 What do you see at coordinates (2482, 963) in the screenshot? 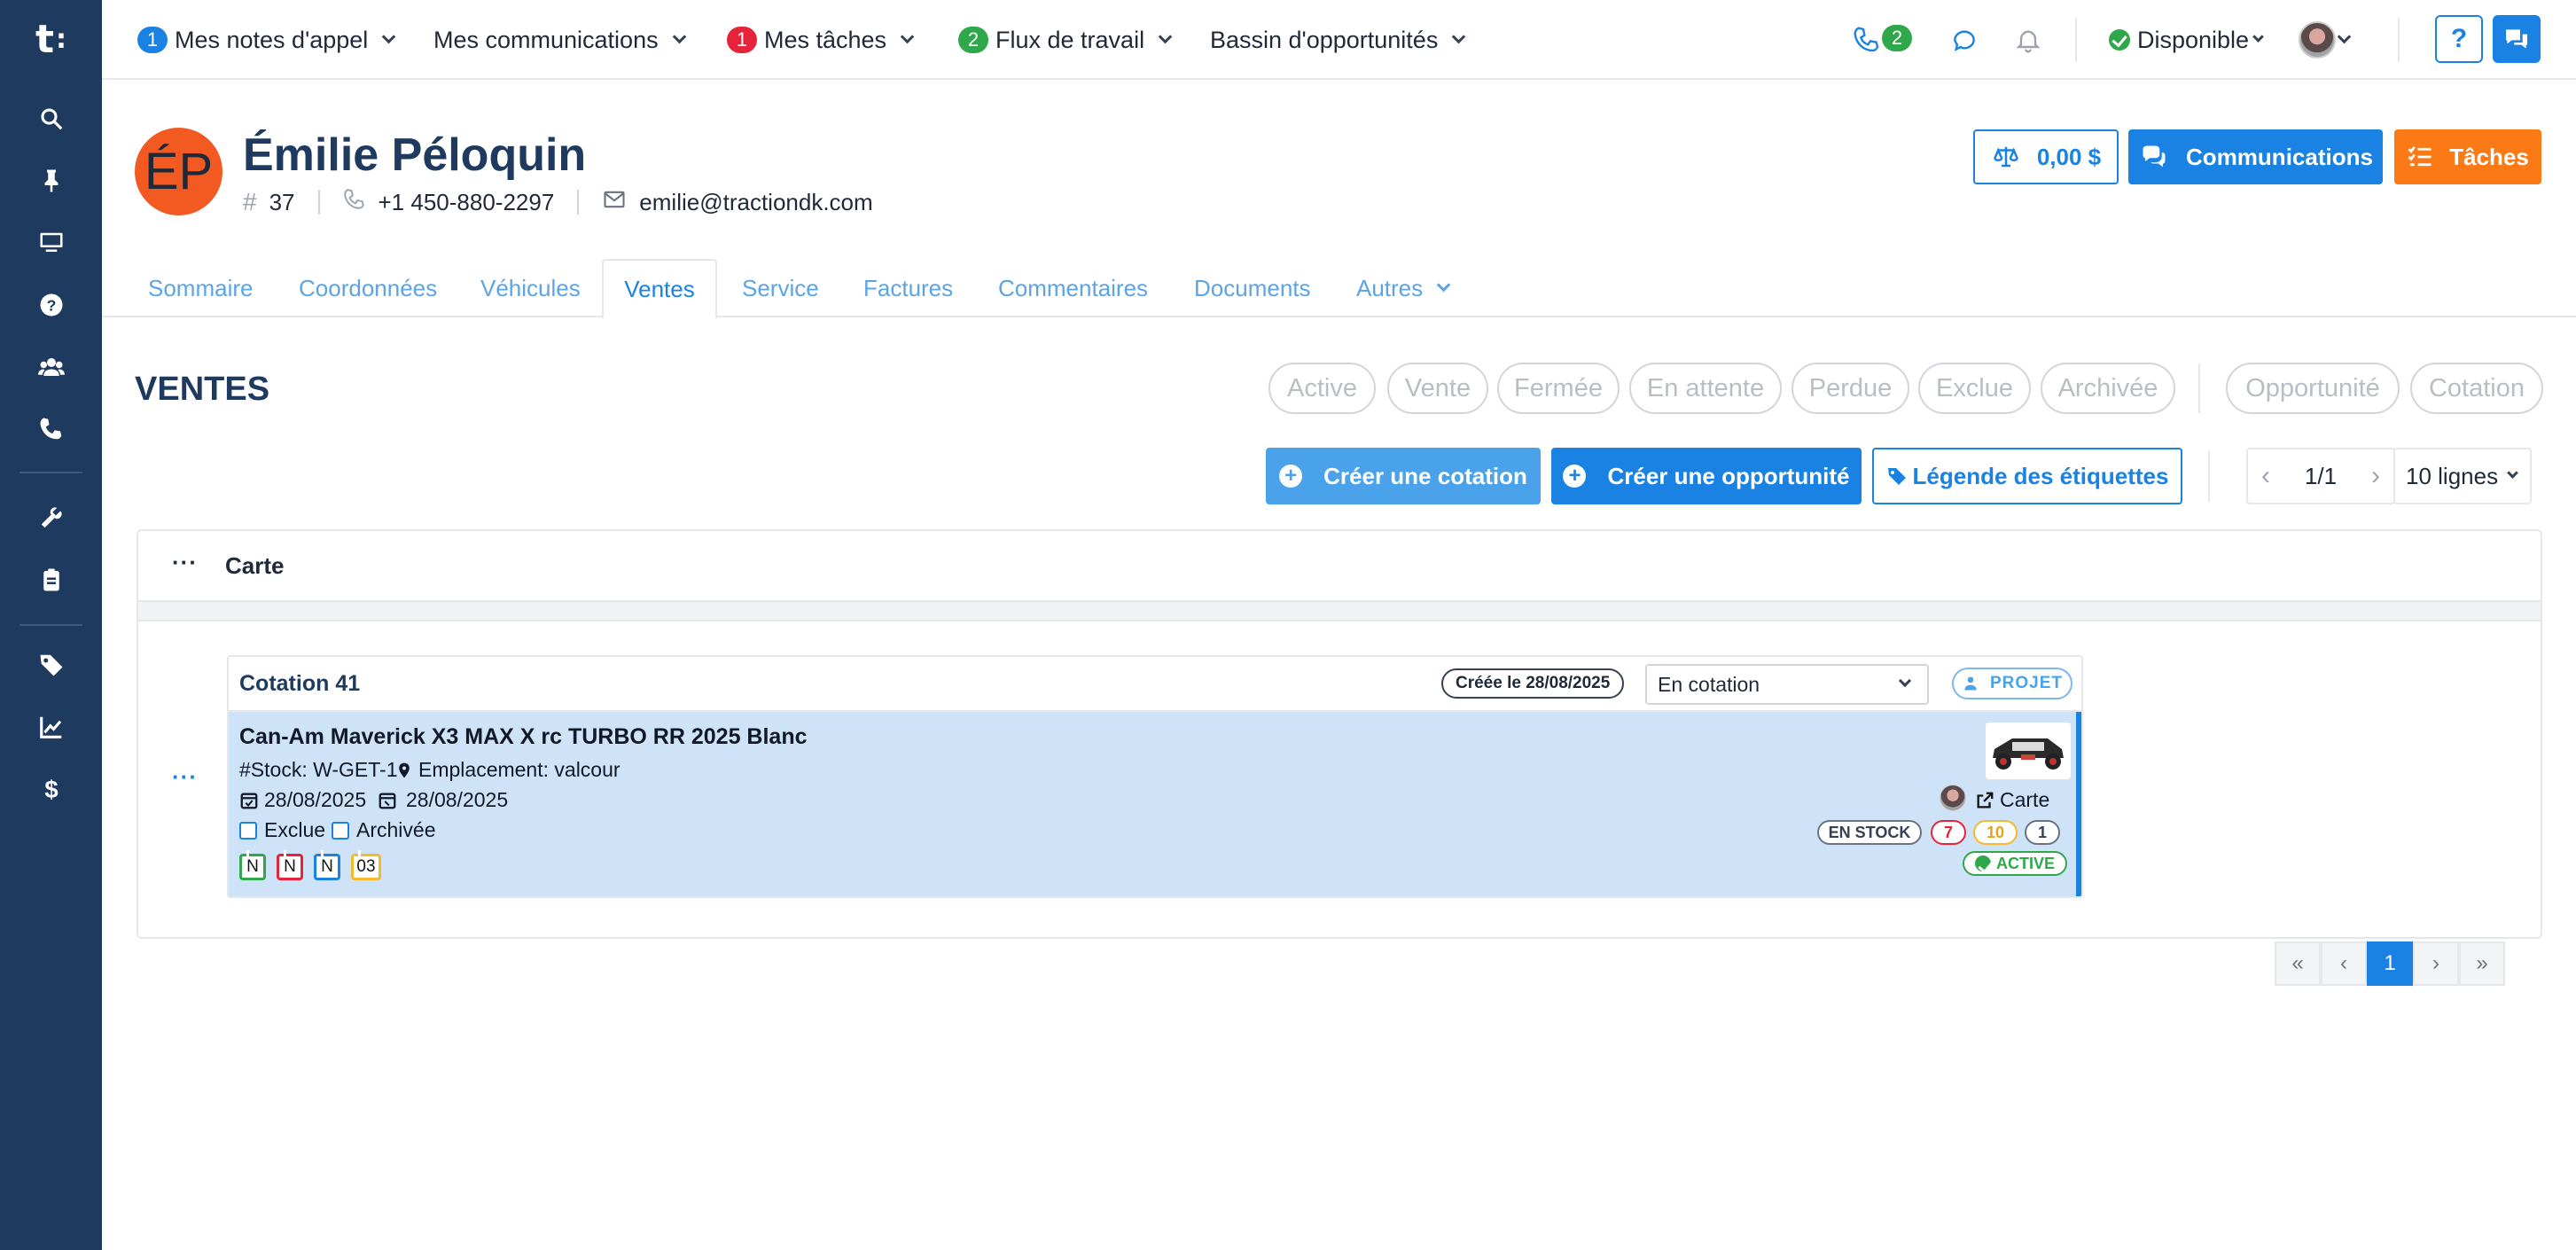
I see `pagination-last: »` at bounding box center [2482, 963].